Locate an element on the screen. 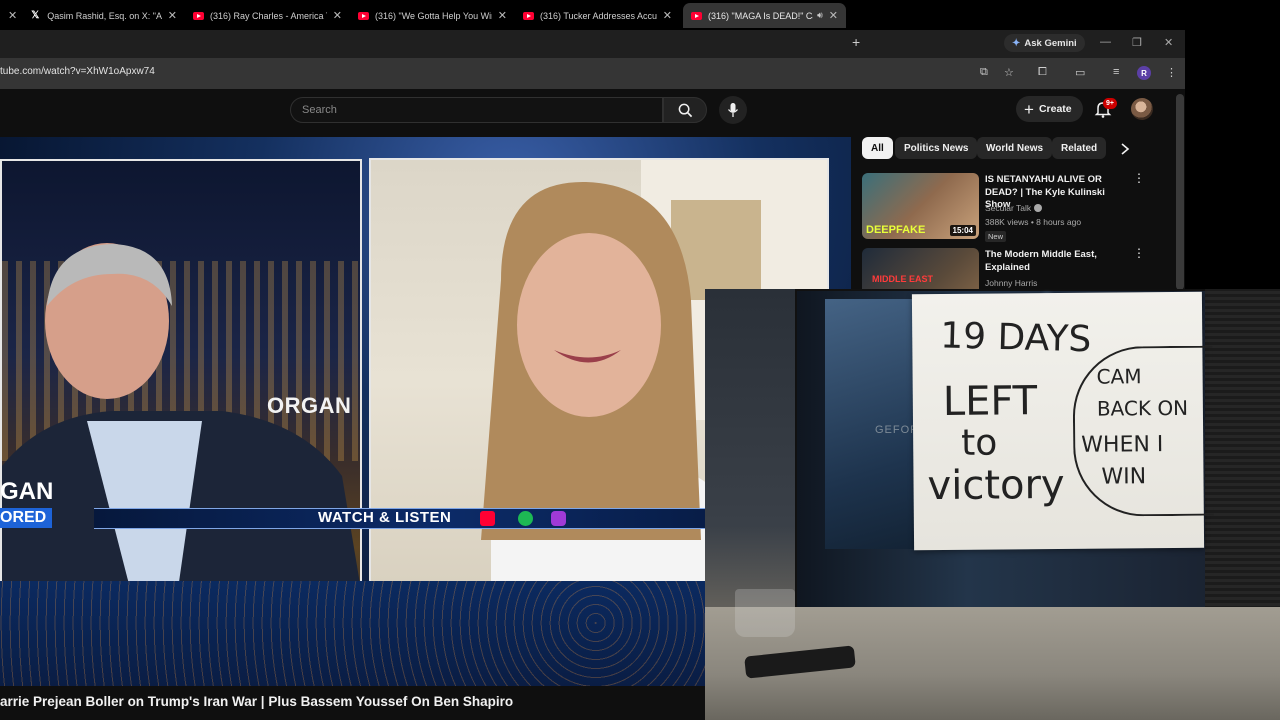 The width and height of the screenshot is (1280, 720). sign-line: LEFT is located at coordinates (990, 402).